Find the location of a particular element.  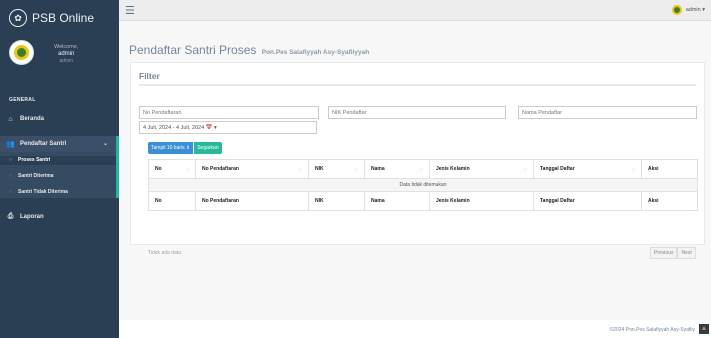

user-menu: admin ▾ is located at coordinates (688, 10).